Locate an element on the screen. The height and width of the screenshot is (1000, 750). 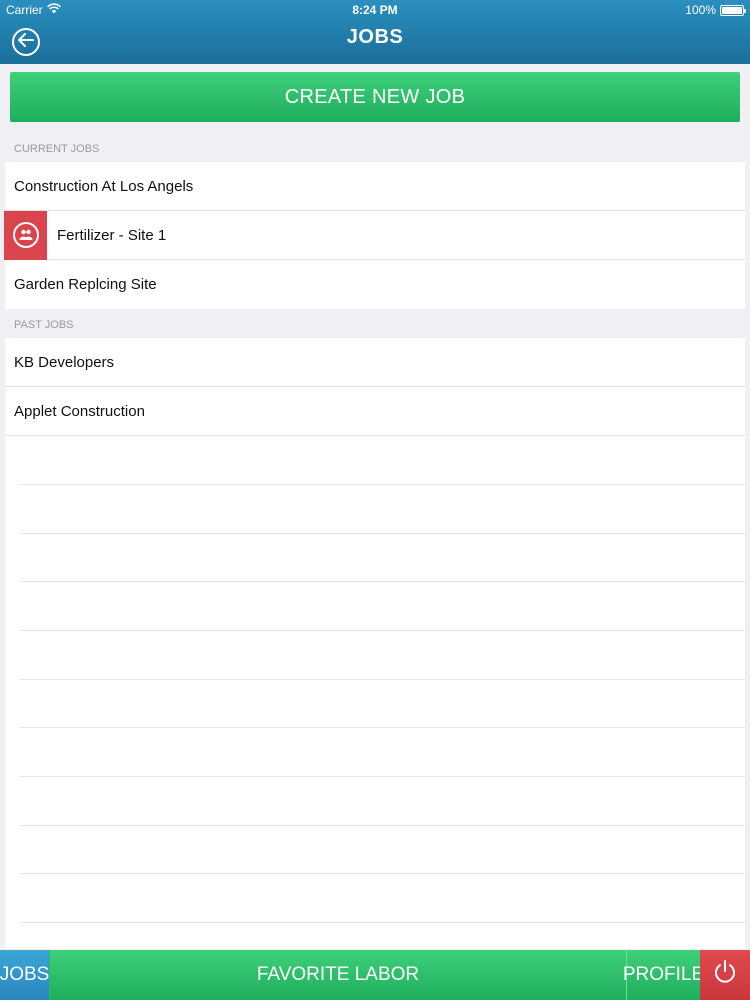
job-label: Fertilizer - Site 1 is located at coordinates (112, 235).